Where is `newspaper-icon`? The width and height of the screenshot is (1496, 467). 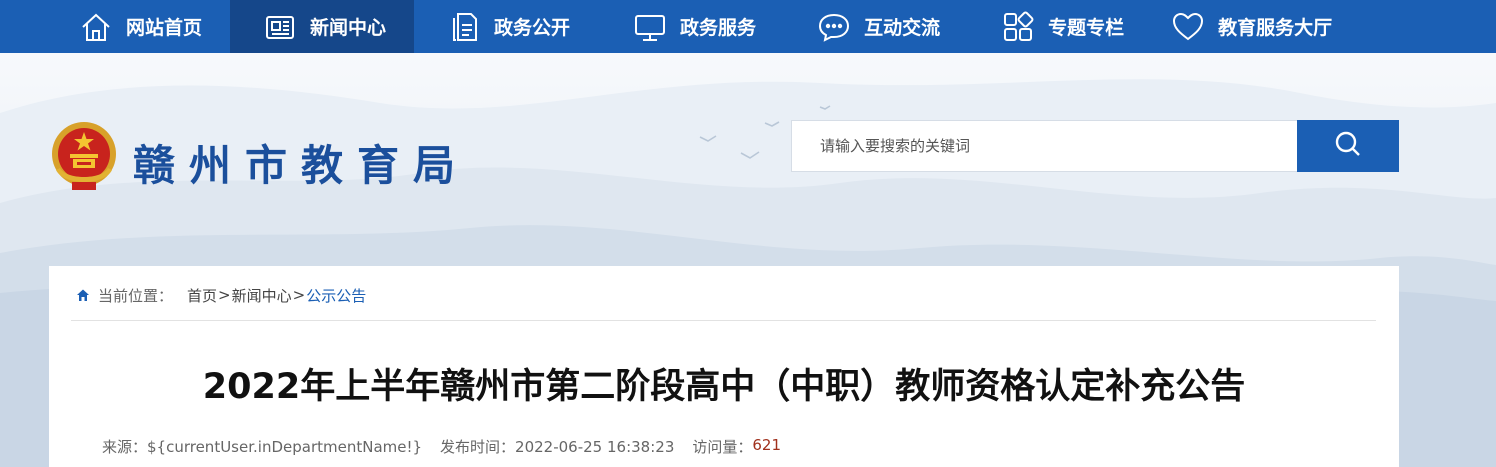
newspaper-icon is located at coordinates (280, 27).